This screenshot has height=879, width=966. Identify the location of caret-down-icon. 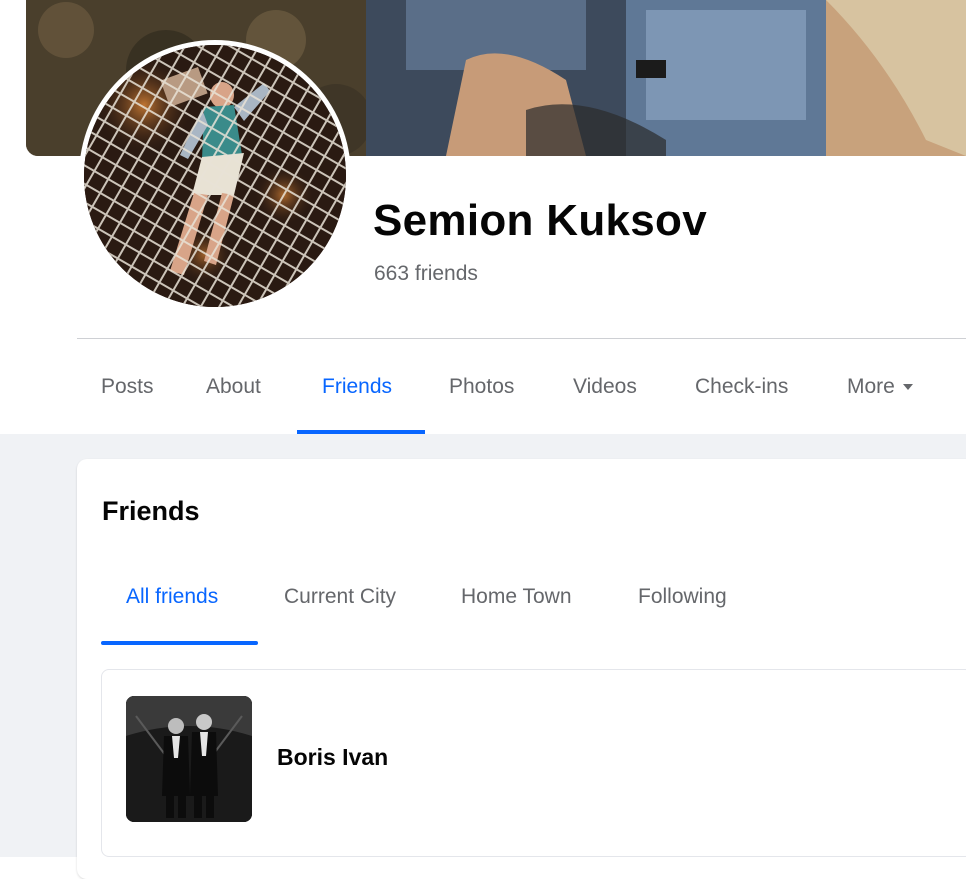
(907, 387).